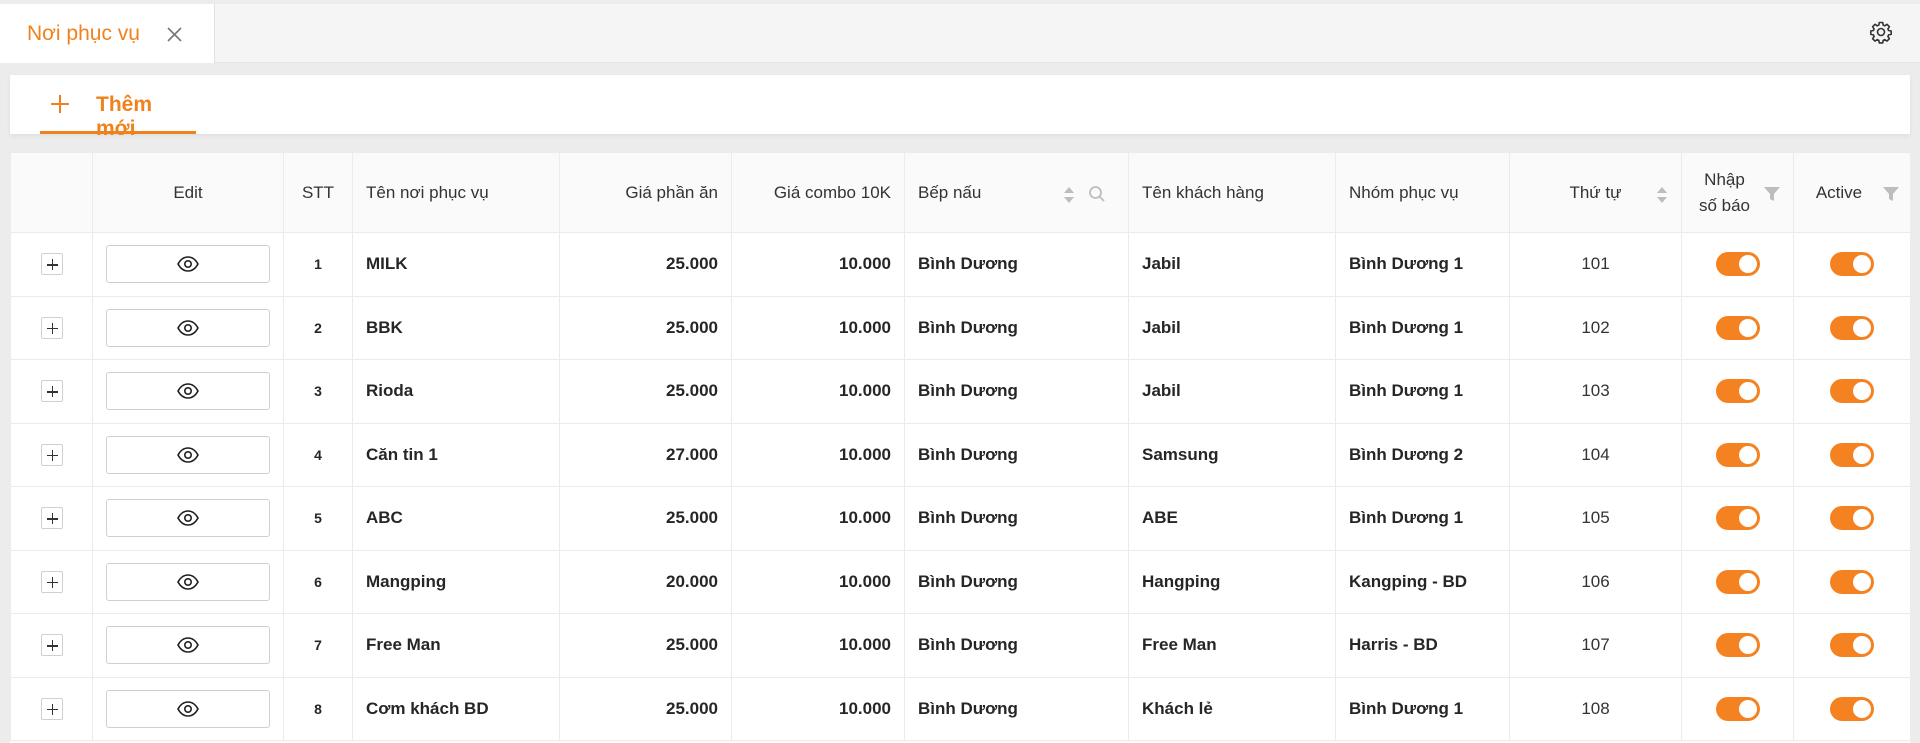 The image size is (1920, 743). I want to click on cell-name: Free Man, so click(456, 645).